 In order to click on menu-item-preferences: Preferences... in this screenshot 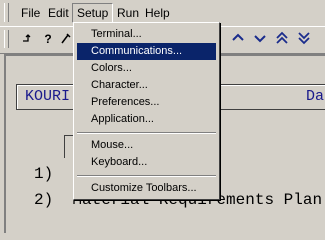, I will do `click(146, 102)`.